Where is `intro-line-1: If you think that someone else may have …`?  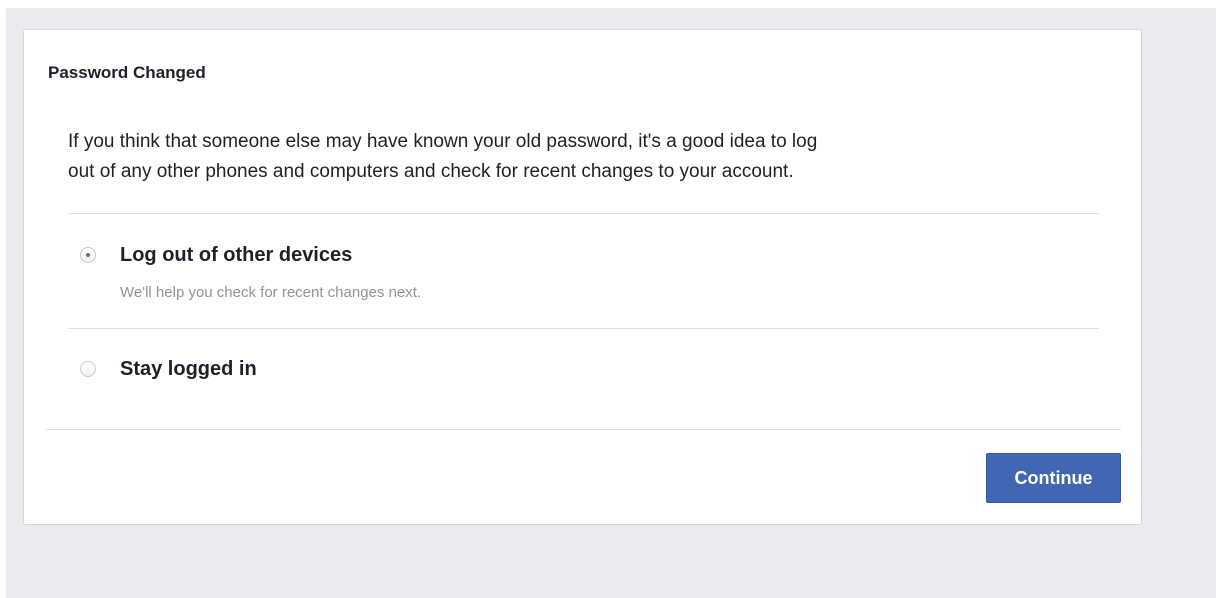 intro-line-1: If you think that someone else may have … is located at coordinates (443, 141).